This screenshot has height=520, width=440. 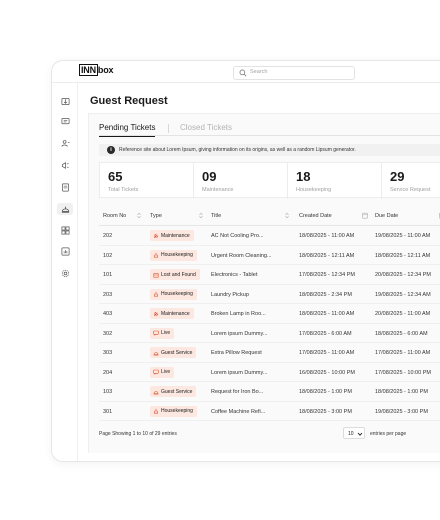 I want to click on megaphone-icon, so click(x=65, y=165).